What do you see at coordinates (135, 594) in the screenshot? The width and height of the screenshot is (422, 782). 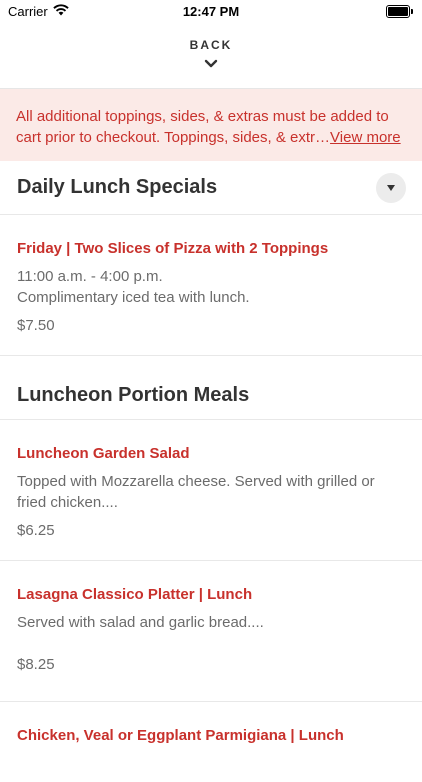 I see `item-name: Lasagna Classico Platter | Lunch` at bounding box center [135, 594].